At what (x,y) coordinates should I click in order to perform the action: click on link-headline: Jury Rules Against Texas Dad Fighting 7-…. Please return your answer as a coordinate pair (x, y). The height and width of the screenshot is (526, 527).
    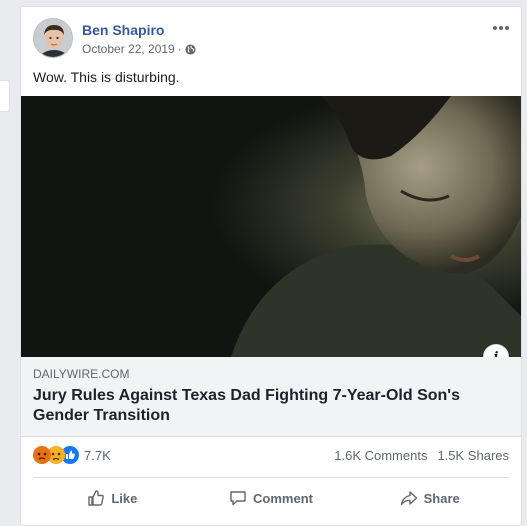
    Looking at the image, I should click on (271, 406).